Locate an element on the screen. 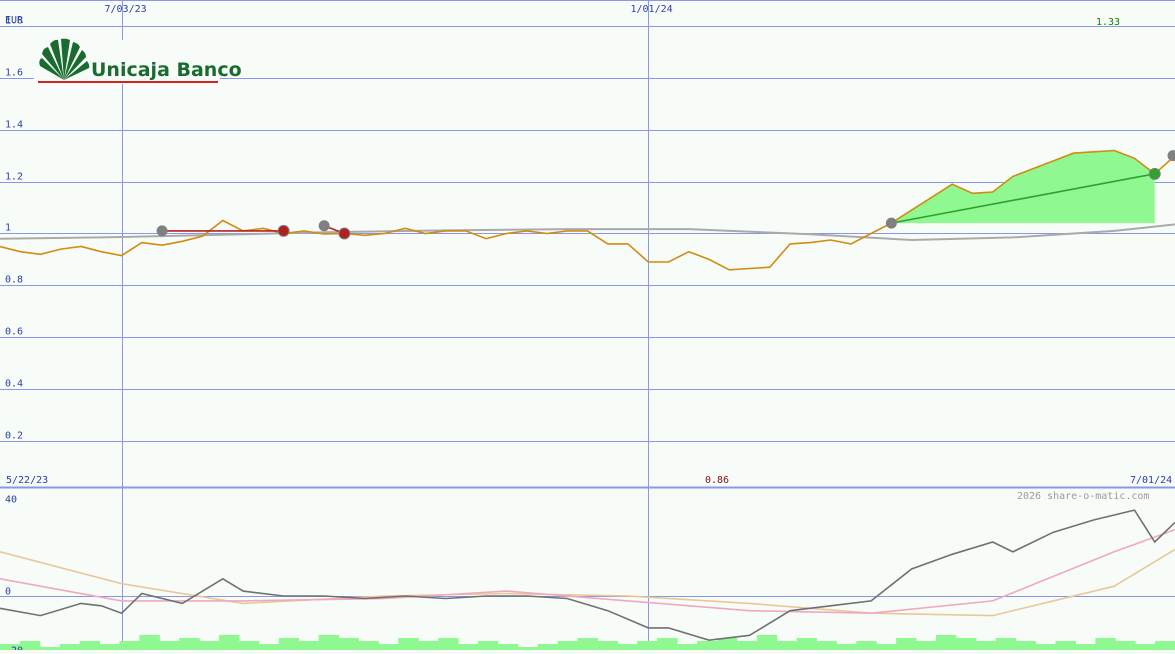  x-tick-label: 7/03/23 is located at coordinates (126, 9).